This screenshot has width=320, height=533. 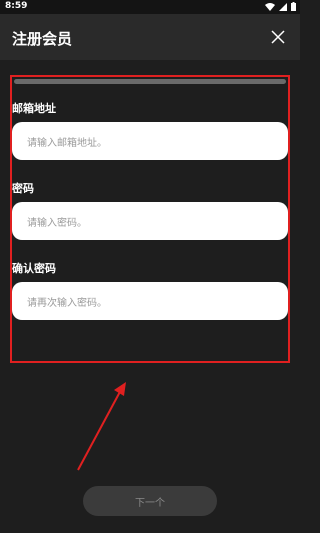 I want to click on password-placeholder: 请输入密码。, so click(x=57, y=223).